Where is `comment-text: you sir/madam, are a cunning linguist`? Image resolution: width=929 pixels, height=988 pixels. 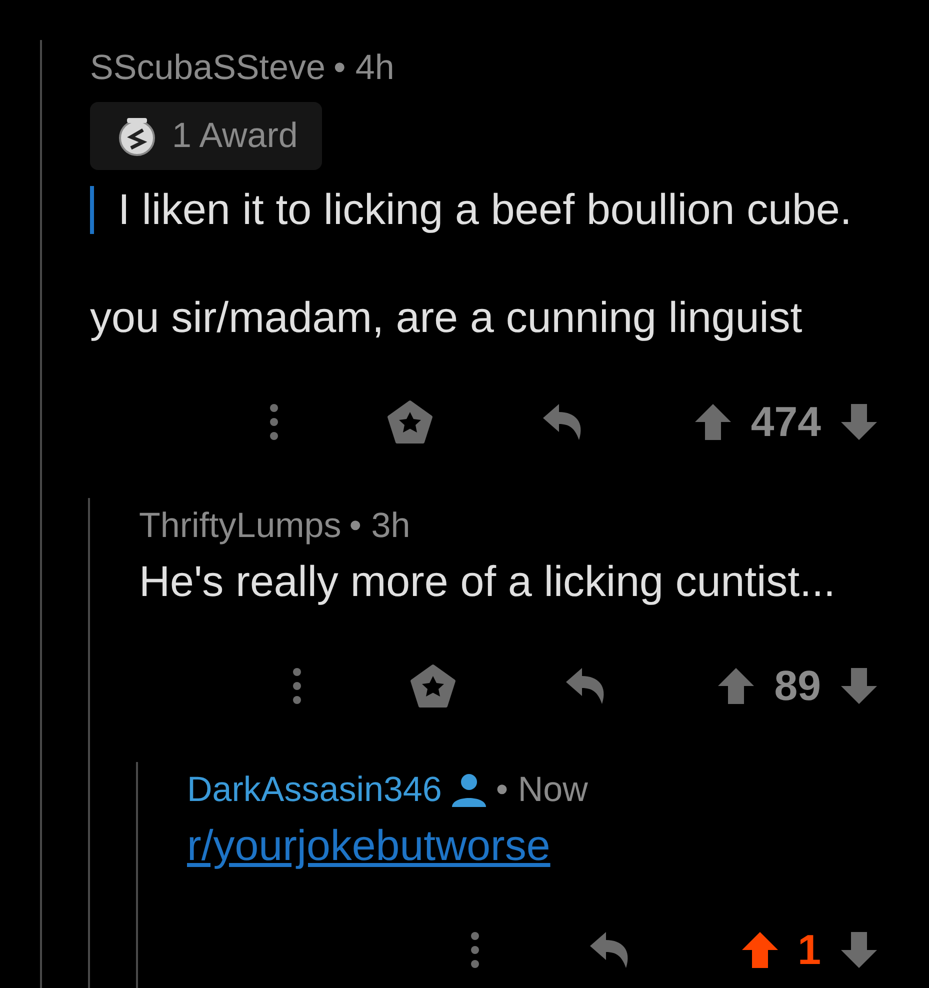
comment-text: you sir/madam, are a cunning linguist is located at coordinates (447, 318).